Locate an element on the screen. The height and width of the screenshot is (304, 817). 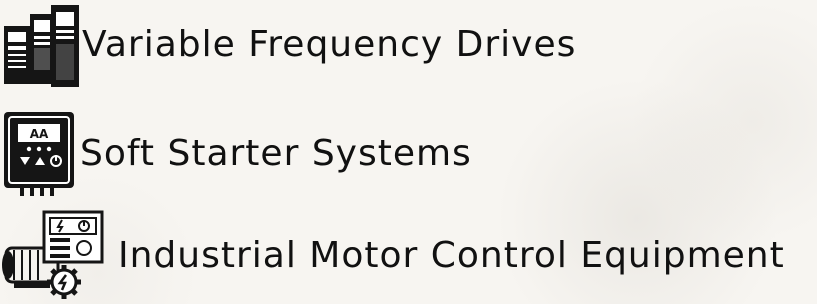
item-label: Soft Starter Systems is located at coordinates (276, 153).